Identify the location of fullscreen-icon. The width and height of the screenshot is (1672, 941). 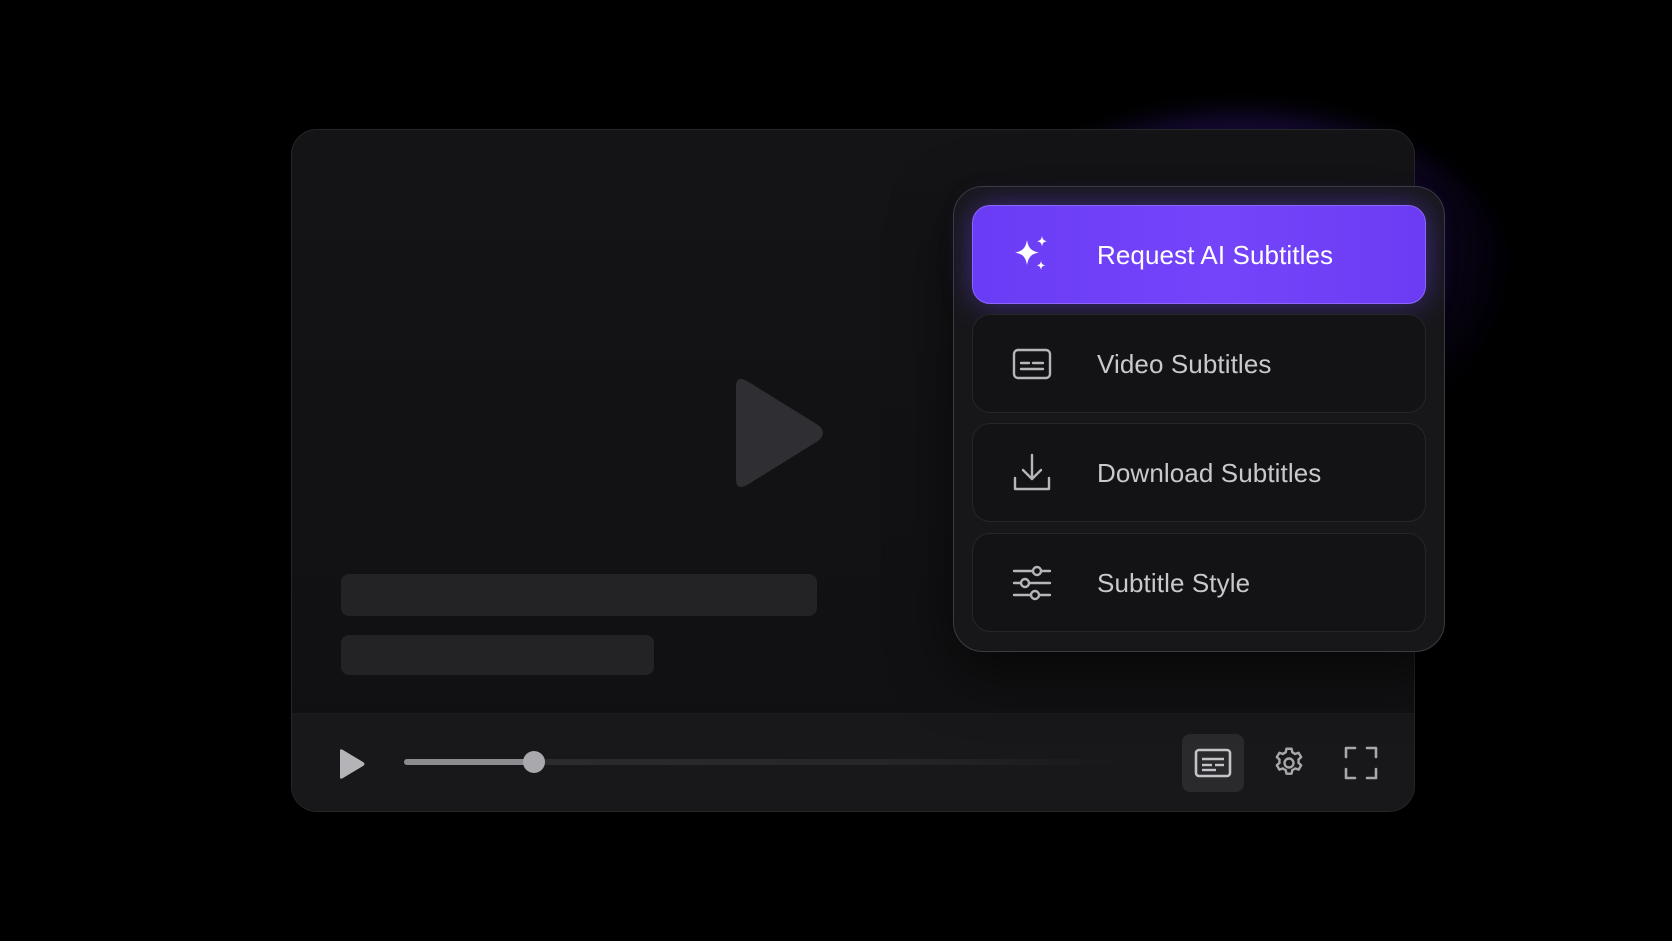
(1361, 763).